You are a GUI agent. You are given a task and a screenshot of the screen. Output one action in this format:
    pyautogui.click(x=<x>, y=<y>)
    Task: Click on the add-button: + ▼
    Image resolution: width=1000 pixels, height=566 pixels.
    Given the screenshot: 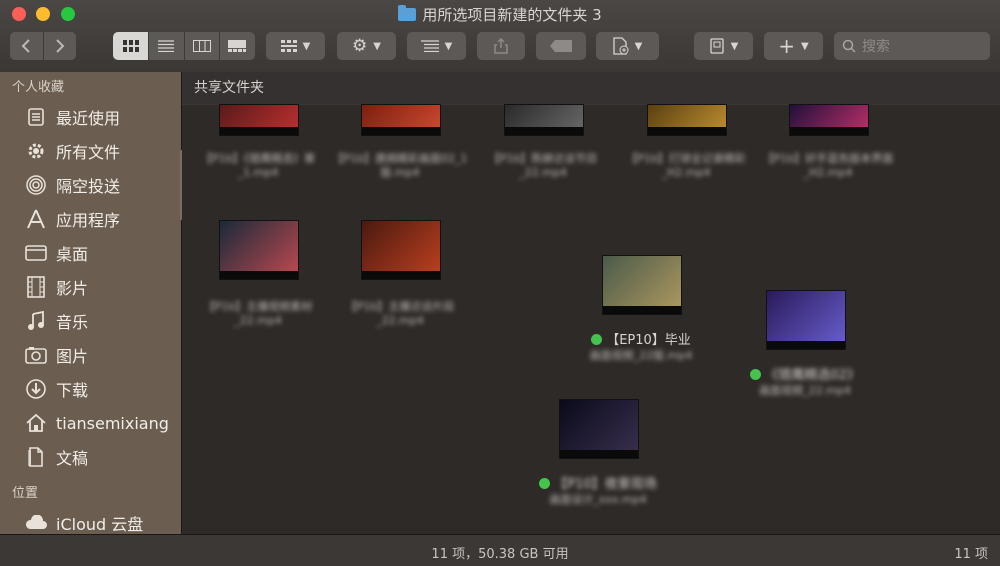 What is the action you would take?
    pyautogui.click(x=793, y=46)
    